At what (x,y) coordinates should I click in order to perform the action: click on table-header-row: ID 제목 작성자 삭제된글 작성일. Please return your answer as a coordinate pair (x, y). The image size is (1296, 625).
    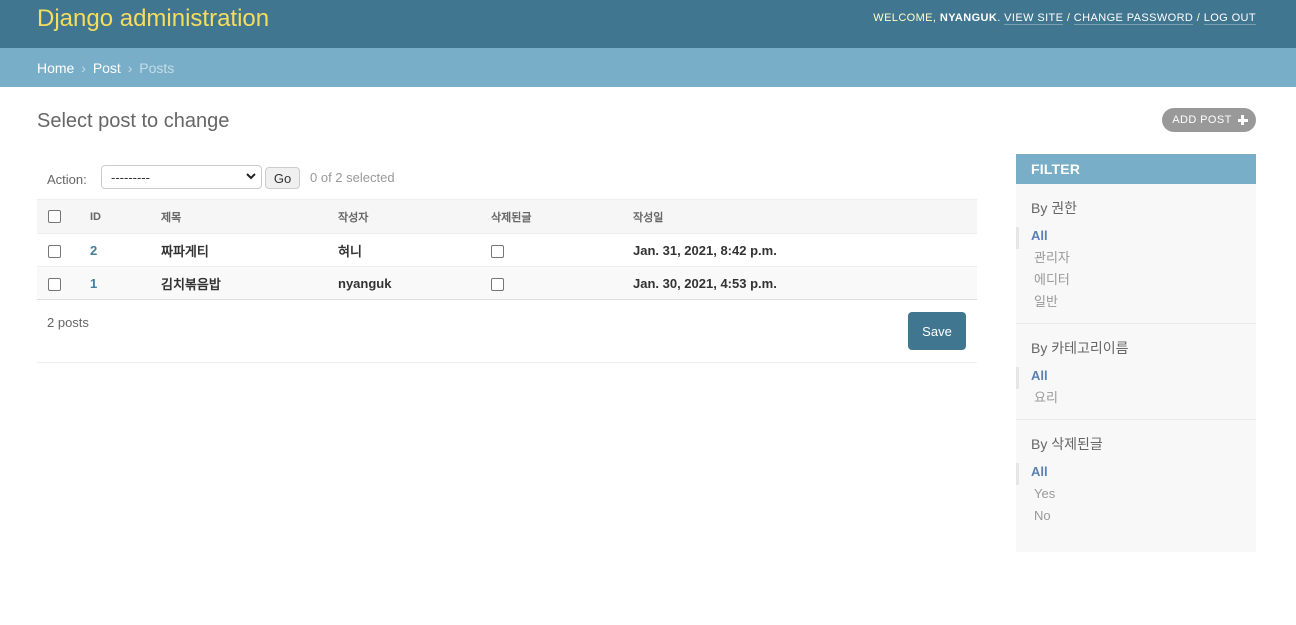
    Looking at the image, I should click on (507, 216).